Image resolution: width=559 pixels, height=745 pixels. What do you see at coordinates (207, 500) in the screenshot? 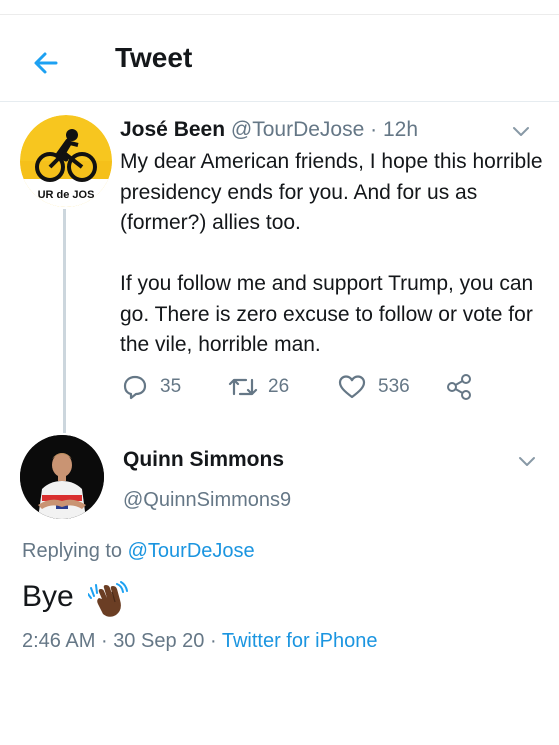
I see `reply-author-handle: @QuinnSimmons9` at bounding box center [207, 500].